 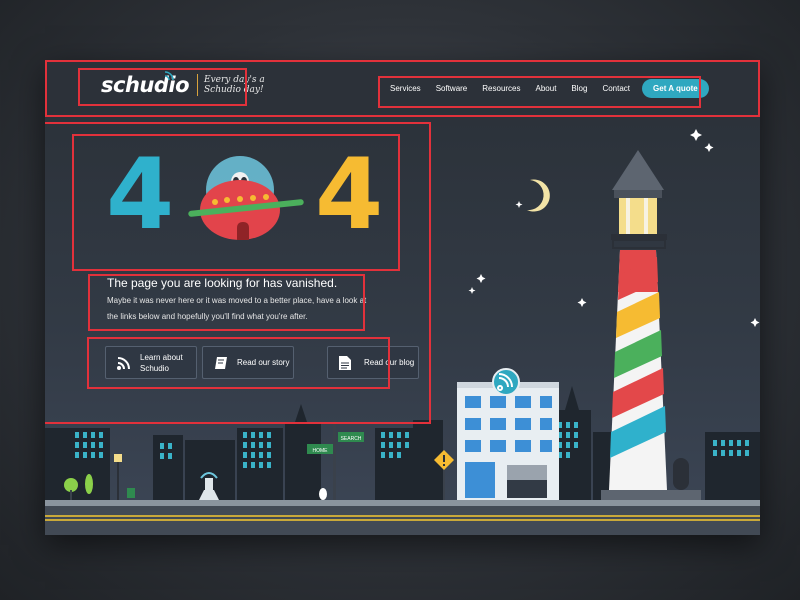 I want to click on stars, so click(x=614, y=228).